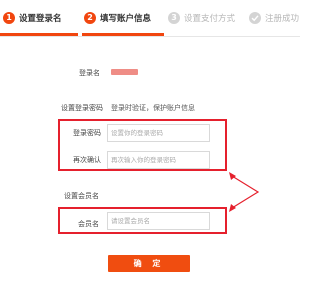 This screenshot has height=283, width=320. Describe the element at coordinates (244, 192) in the screenshot. I see `annotation-arrows` at that location.